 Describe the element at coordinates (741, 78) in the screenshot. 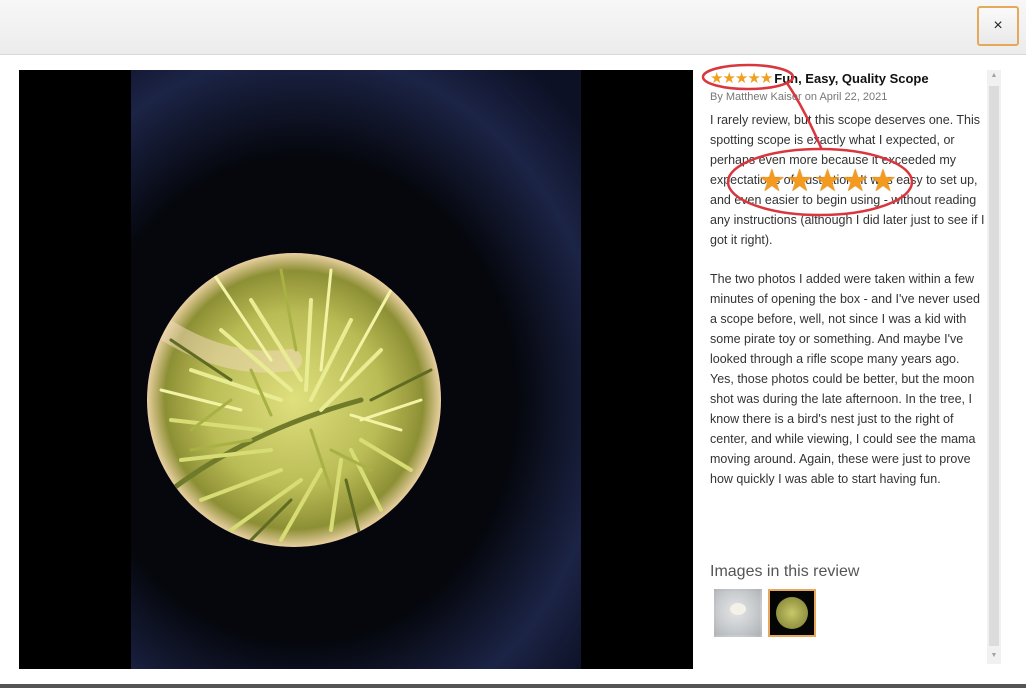

I see `star-rating: ★★★★★` at that location.